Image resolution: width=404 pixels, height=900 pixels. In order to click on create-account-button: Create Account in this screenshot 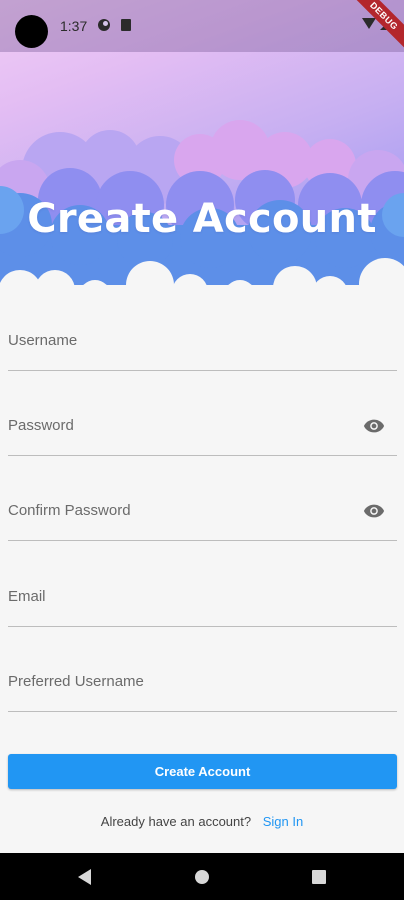, I will do `click(202, 771)`.